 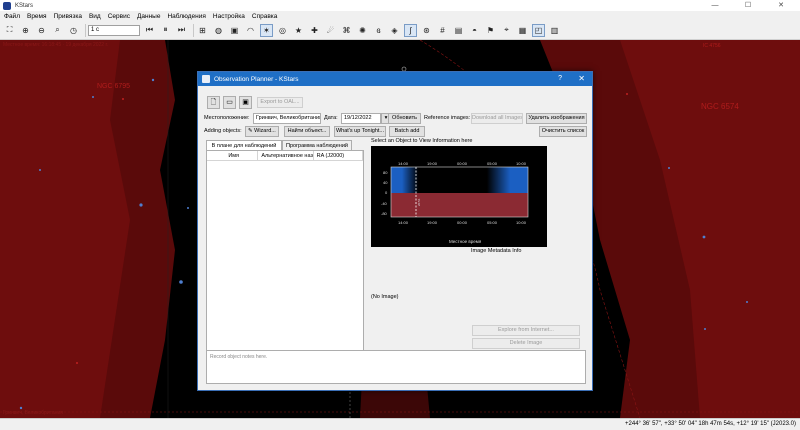 I want to click on time-tick: 05:00, so click(x=492, y=222).